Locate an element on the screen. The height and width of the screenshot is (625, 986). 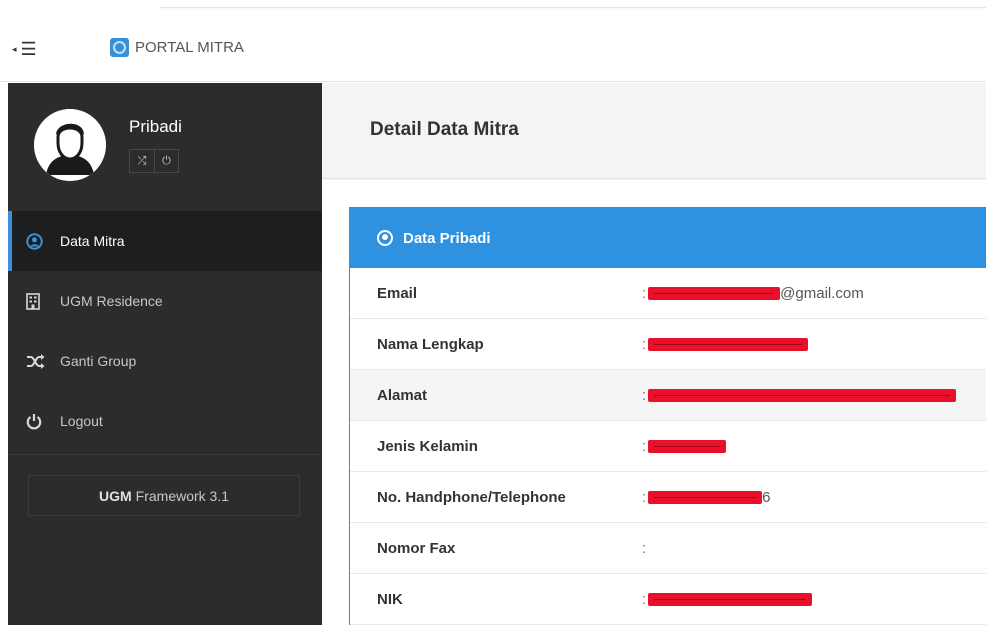
row-label: Nomor Fax is located at coordinates (416, 548).